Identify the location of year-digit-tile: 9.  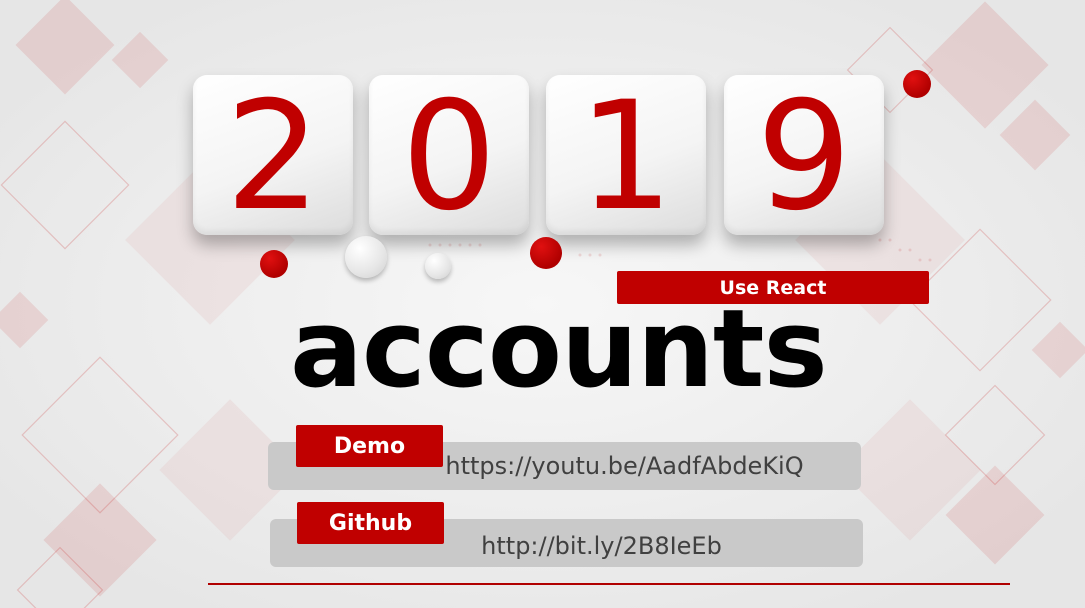
(804, 155).